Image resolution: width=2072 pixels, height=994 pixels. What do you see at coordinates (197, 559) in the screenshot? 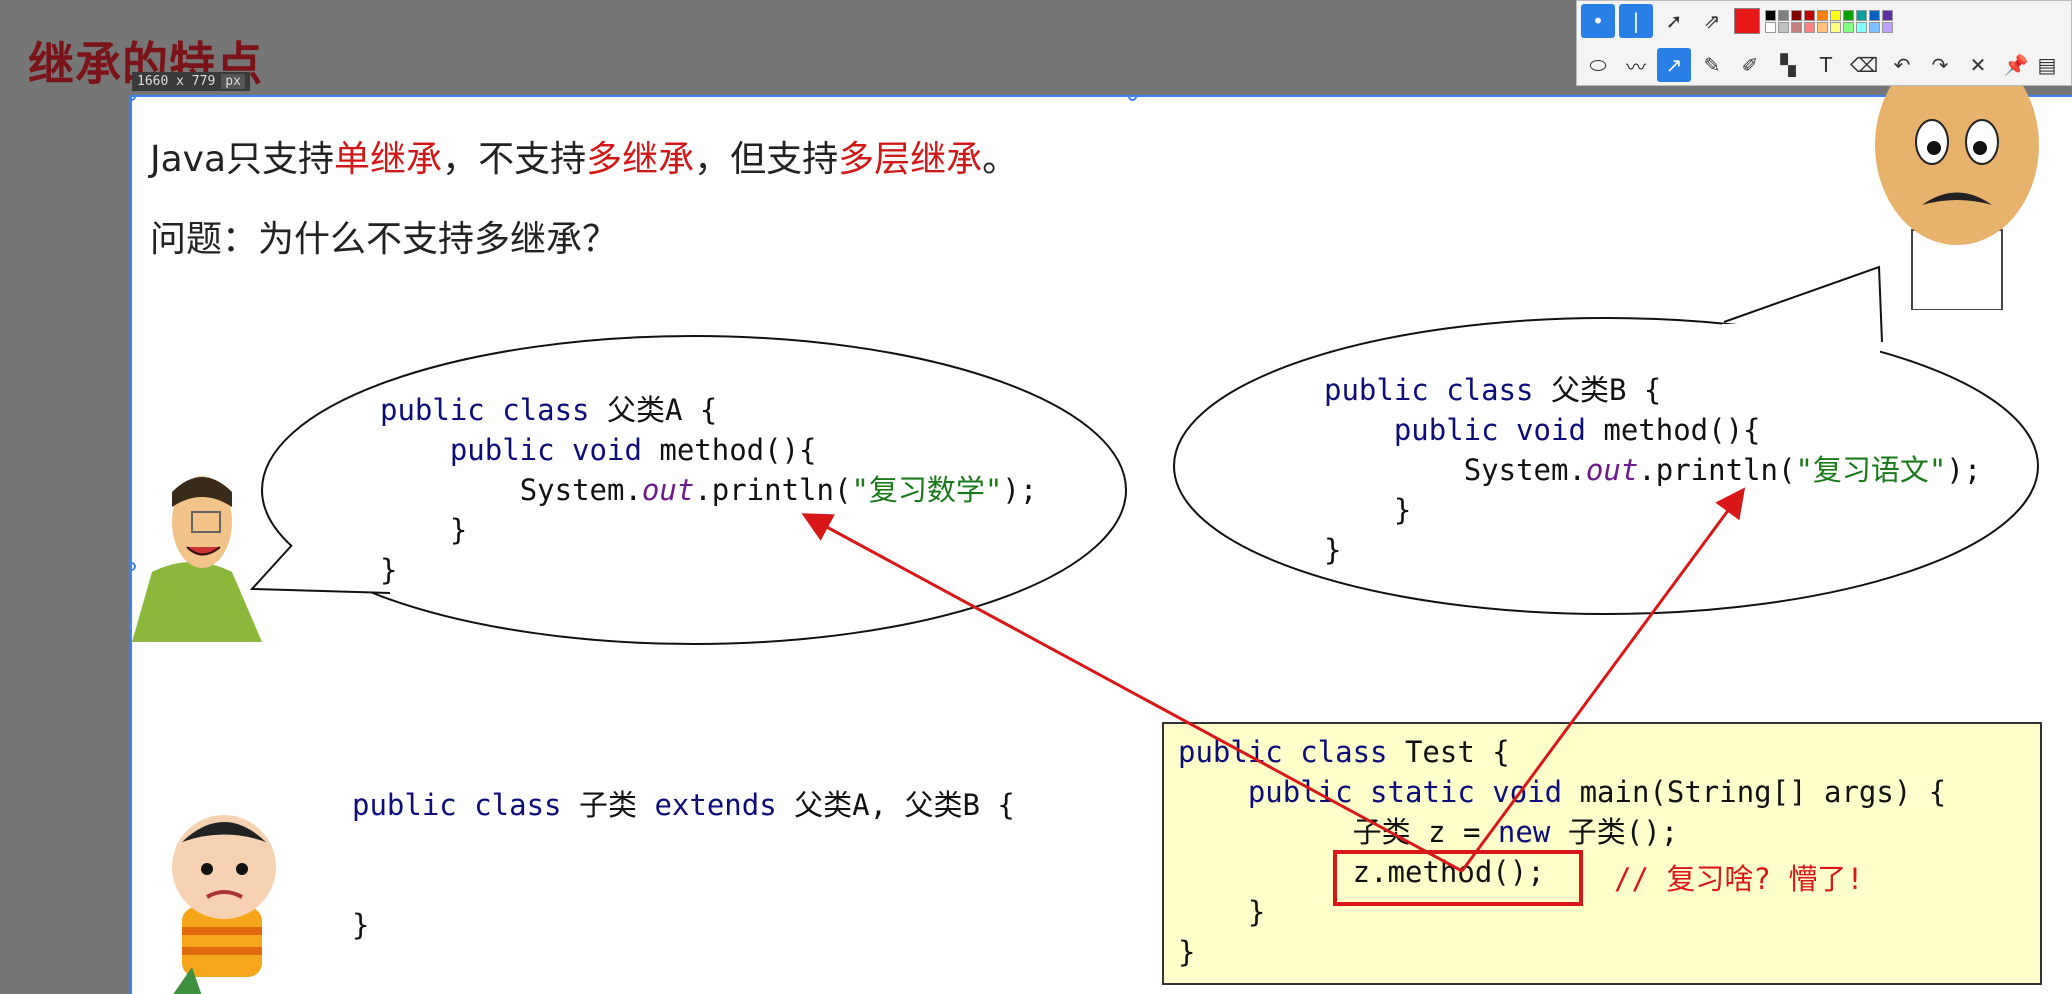
I see `cartoon-man-glasses` at bounding box center [197, 559].